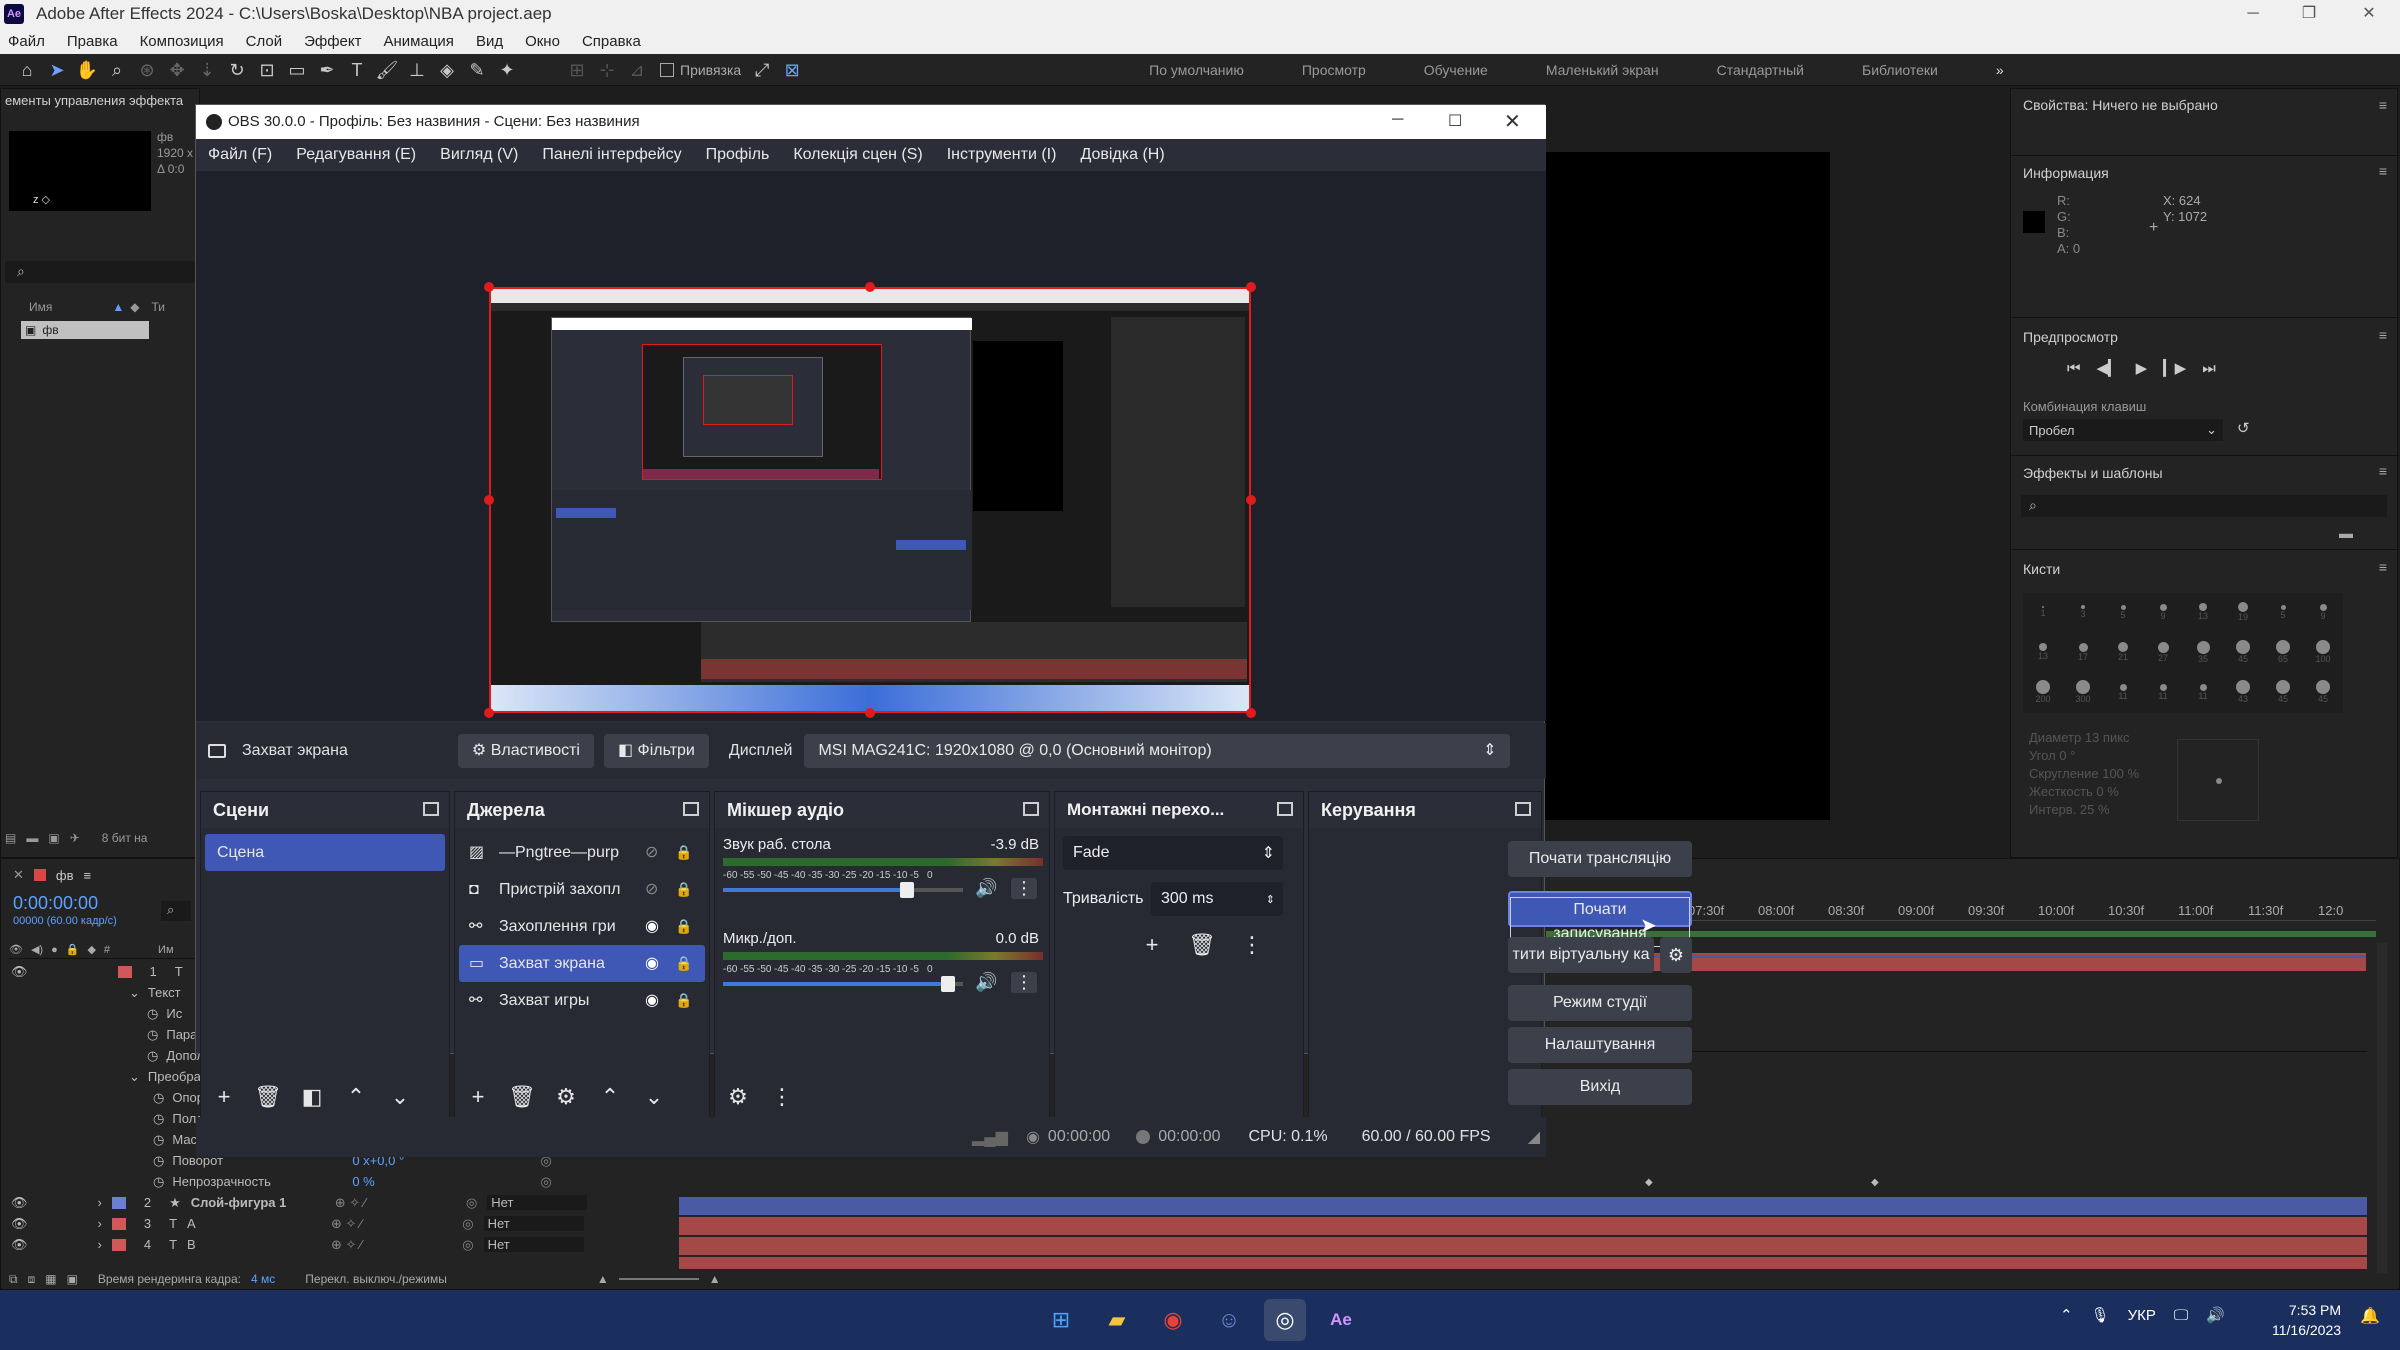  What do you see at coordinates (134, 993) in the screenshot?
I see `disclosure-icon: ⌄` at bounding box center [134, 993].